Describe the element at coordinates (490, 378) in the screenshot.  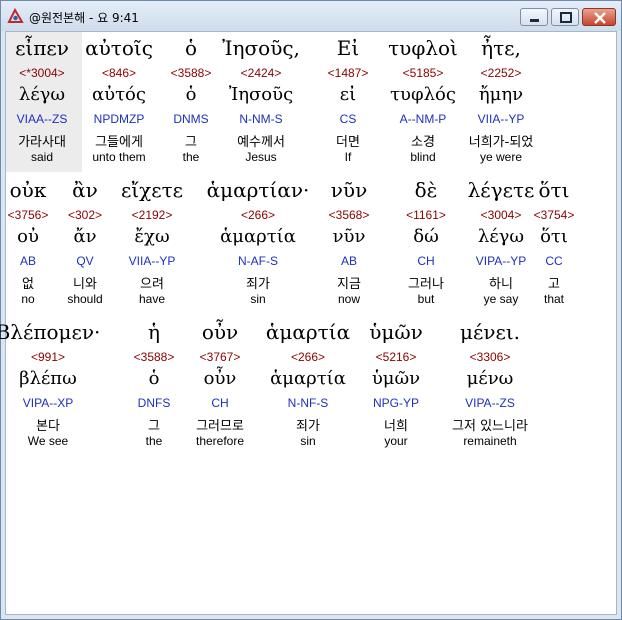
I see `lemma-word: μένω` at that location.